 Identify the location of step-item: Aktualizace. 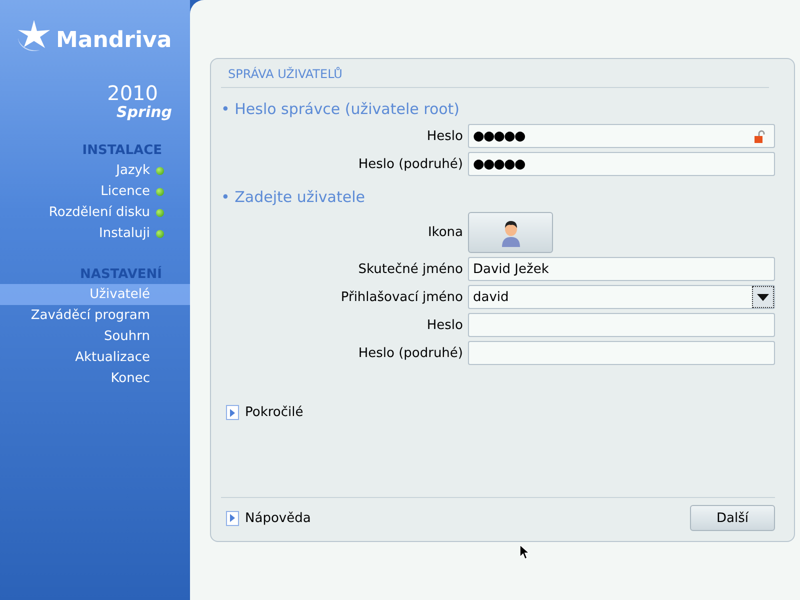
(95, 357).